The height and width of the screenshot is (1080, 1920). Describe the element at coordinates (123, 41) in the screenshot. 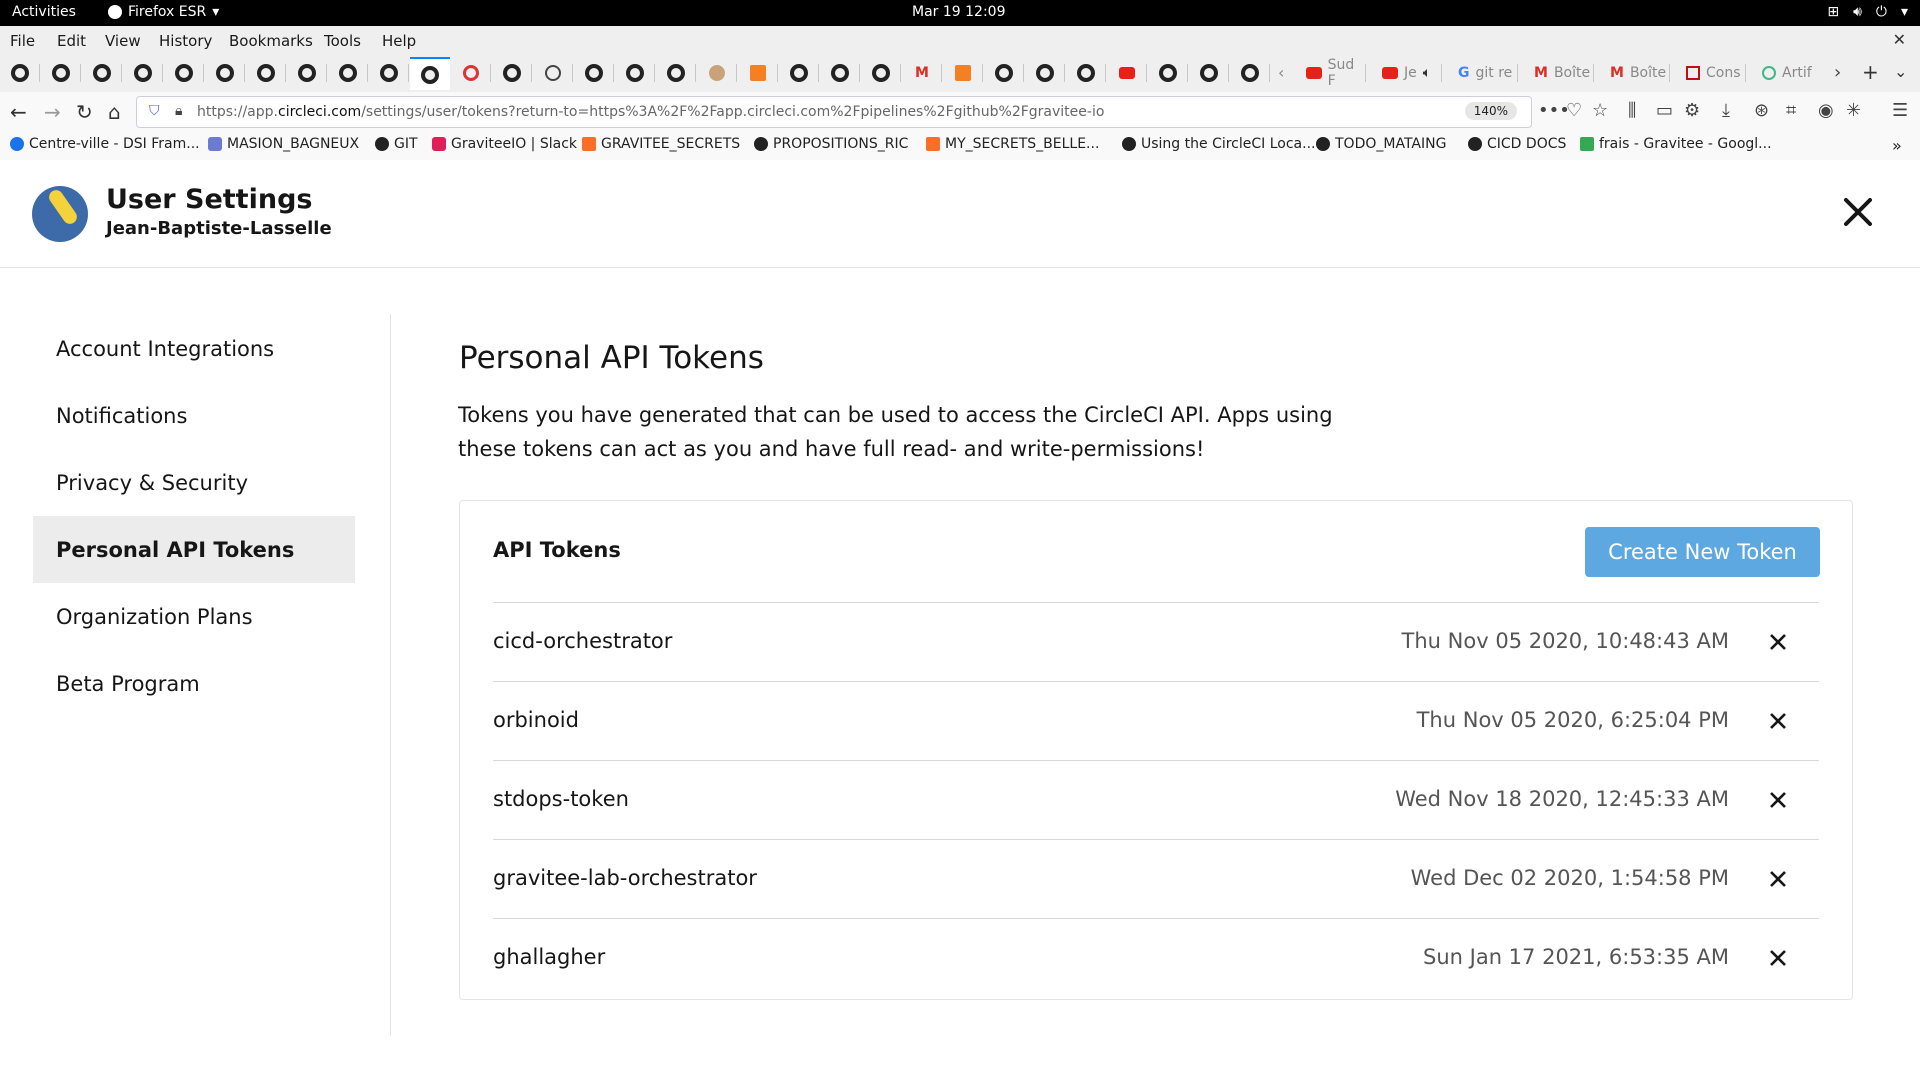

I see `menu-view: View` at that location.